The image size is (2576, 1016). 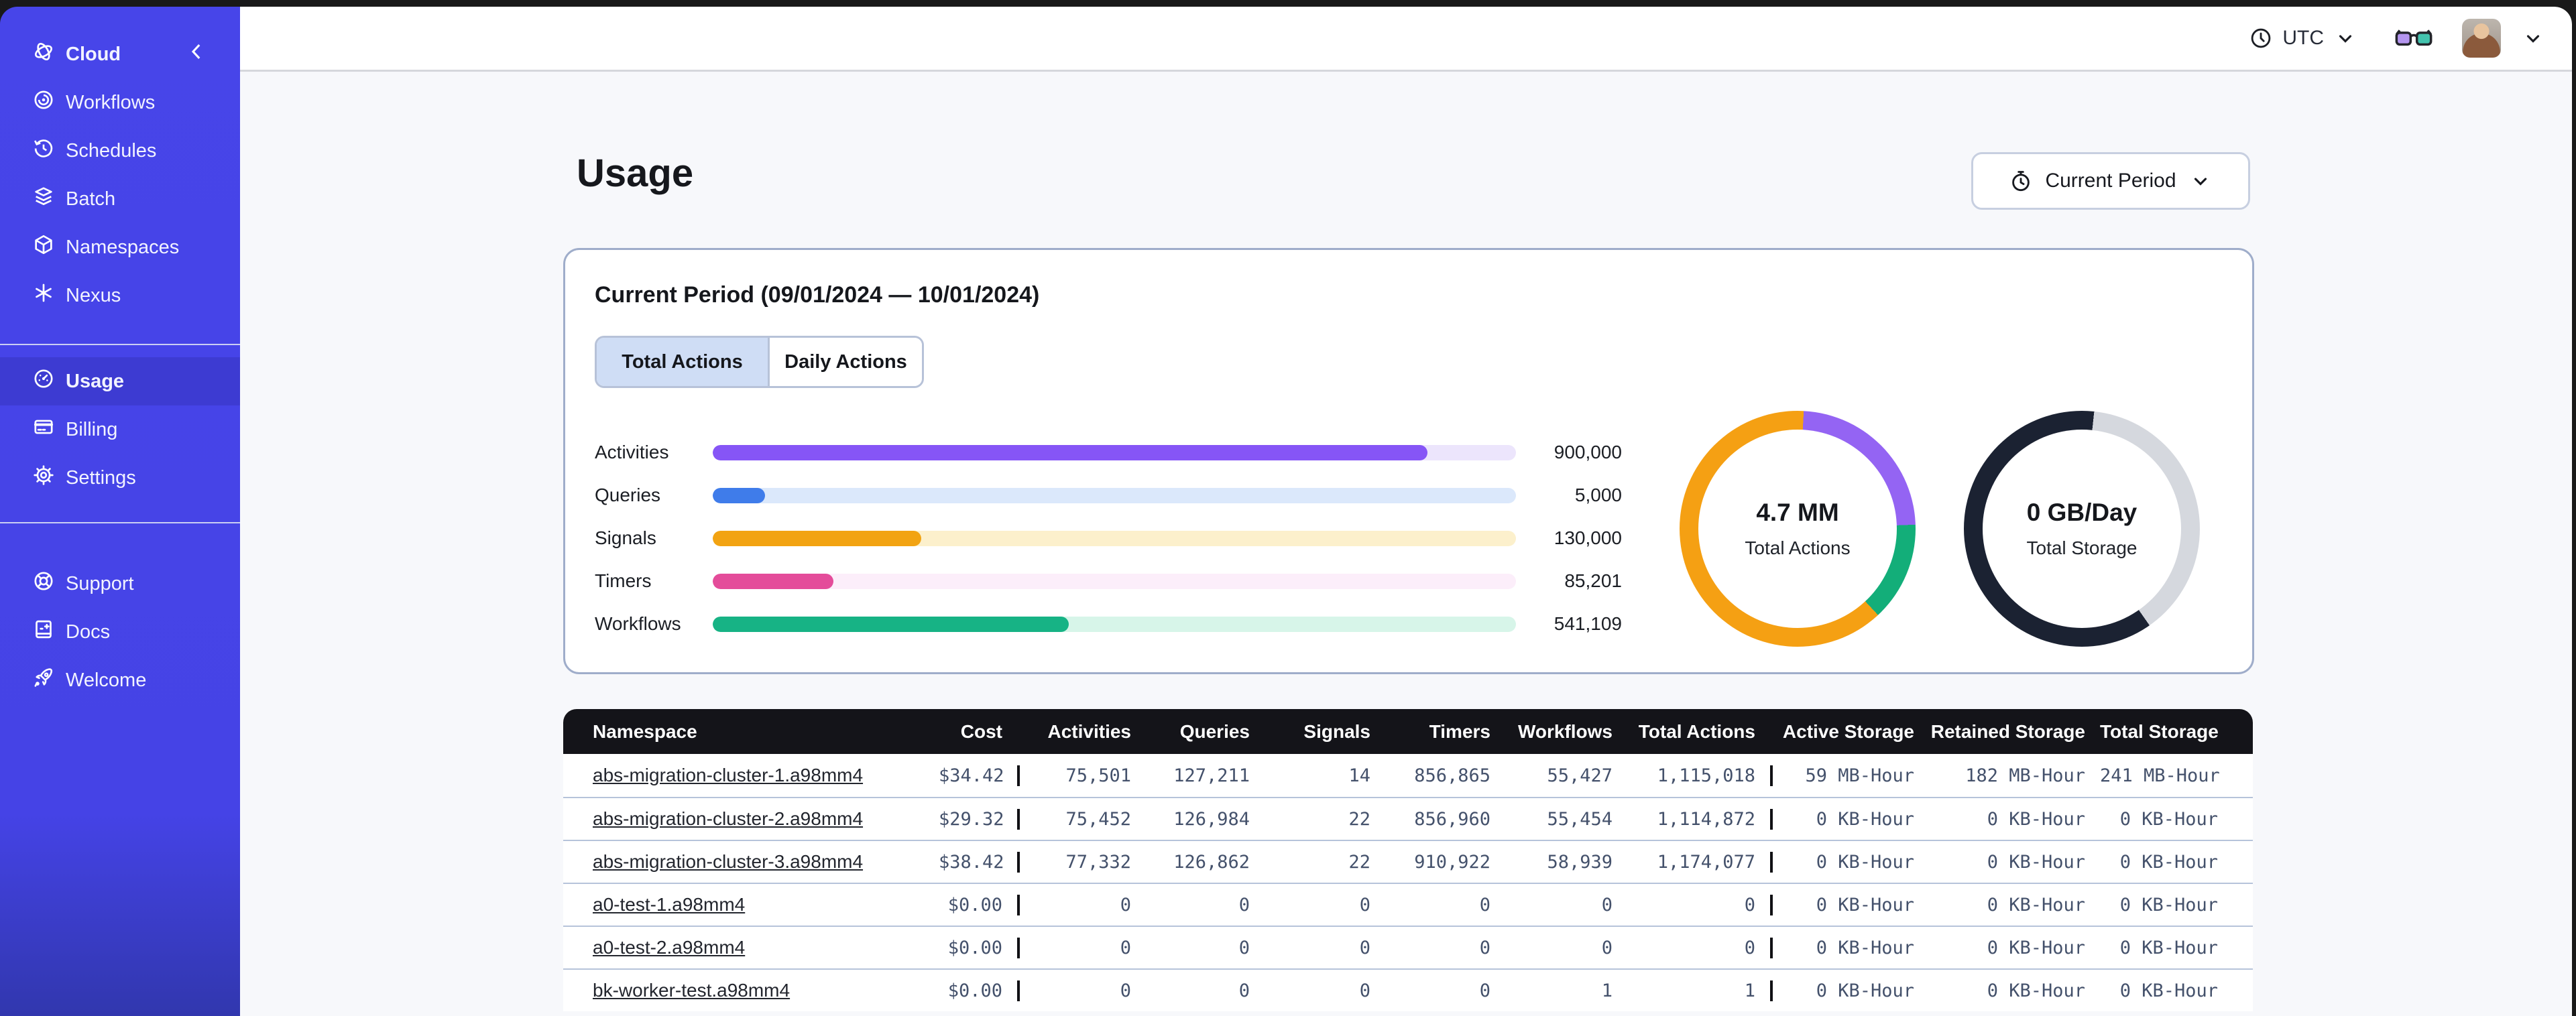 What do you see at coordinates (1706, 775) in the screenshot?
I see `total-actions-cell: 1,115,018` at bounding box center [1706, 775].